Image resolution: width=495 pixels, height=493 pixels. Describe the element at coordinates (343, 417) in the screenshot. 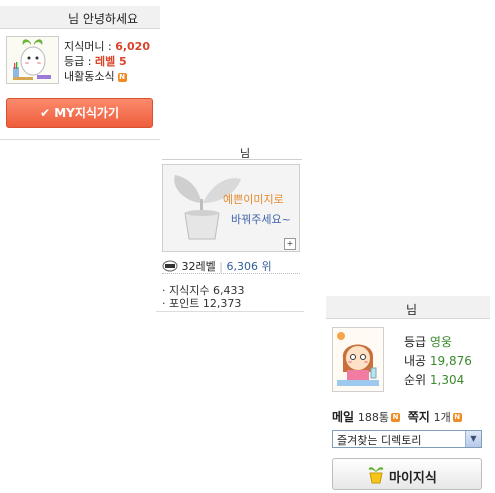

I see `mail-label: 메일` at that location.